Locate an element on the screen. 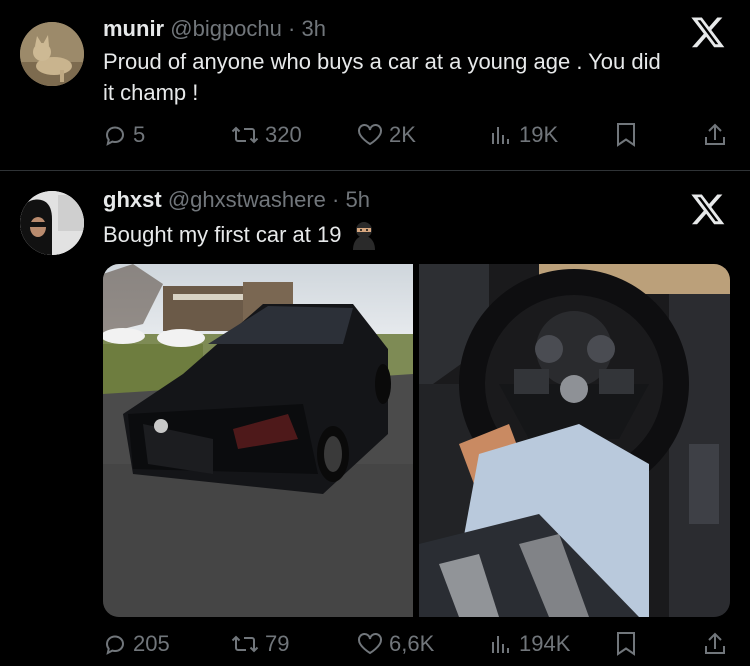 The image size is (750, 666). views-count: 19K is located at coordinates (539, 134).